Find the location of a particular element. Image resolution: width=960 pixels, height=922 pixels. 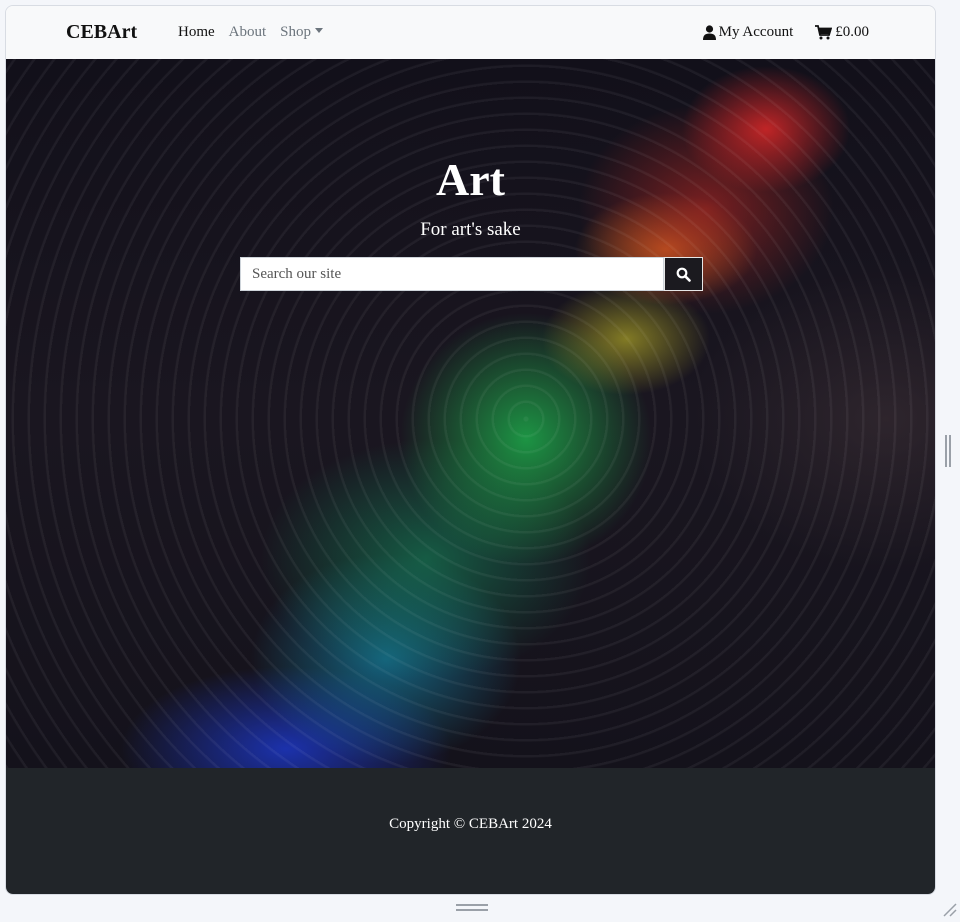

nav-right: My Account £0.00 is located at coordinates (785, 32).